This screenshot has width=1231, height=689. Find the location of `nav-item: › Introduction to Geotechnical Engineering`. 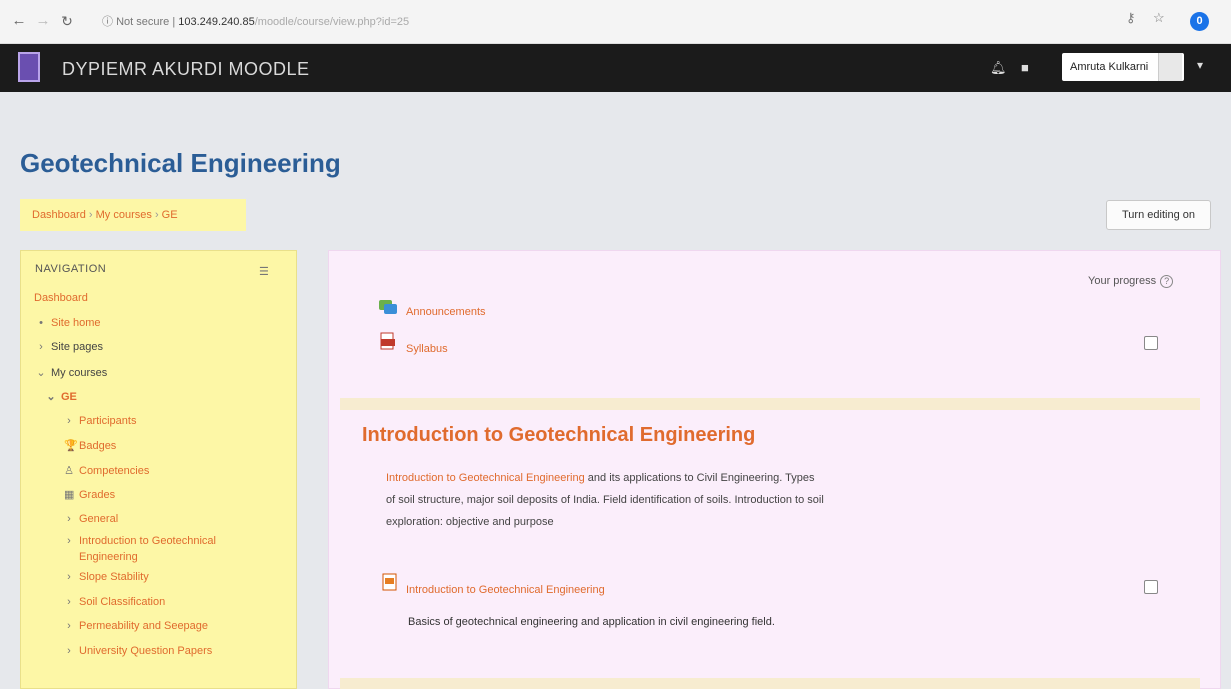

nav-item: › Introduction to Geotechnical Engineering is located at coordinates (140, 549).